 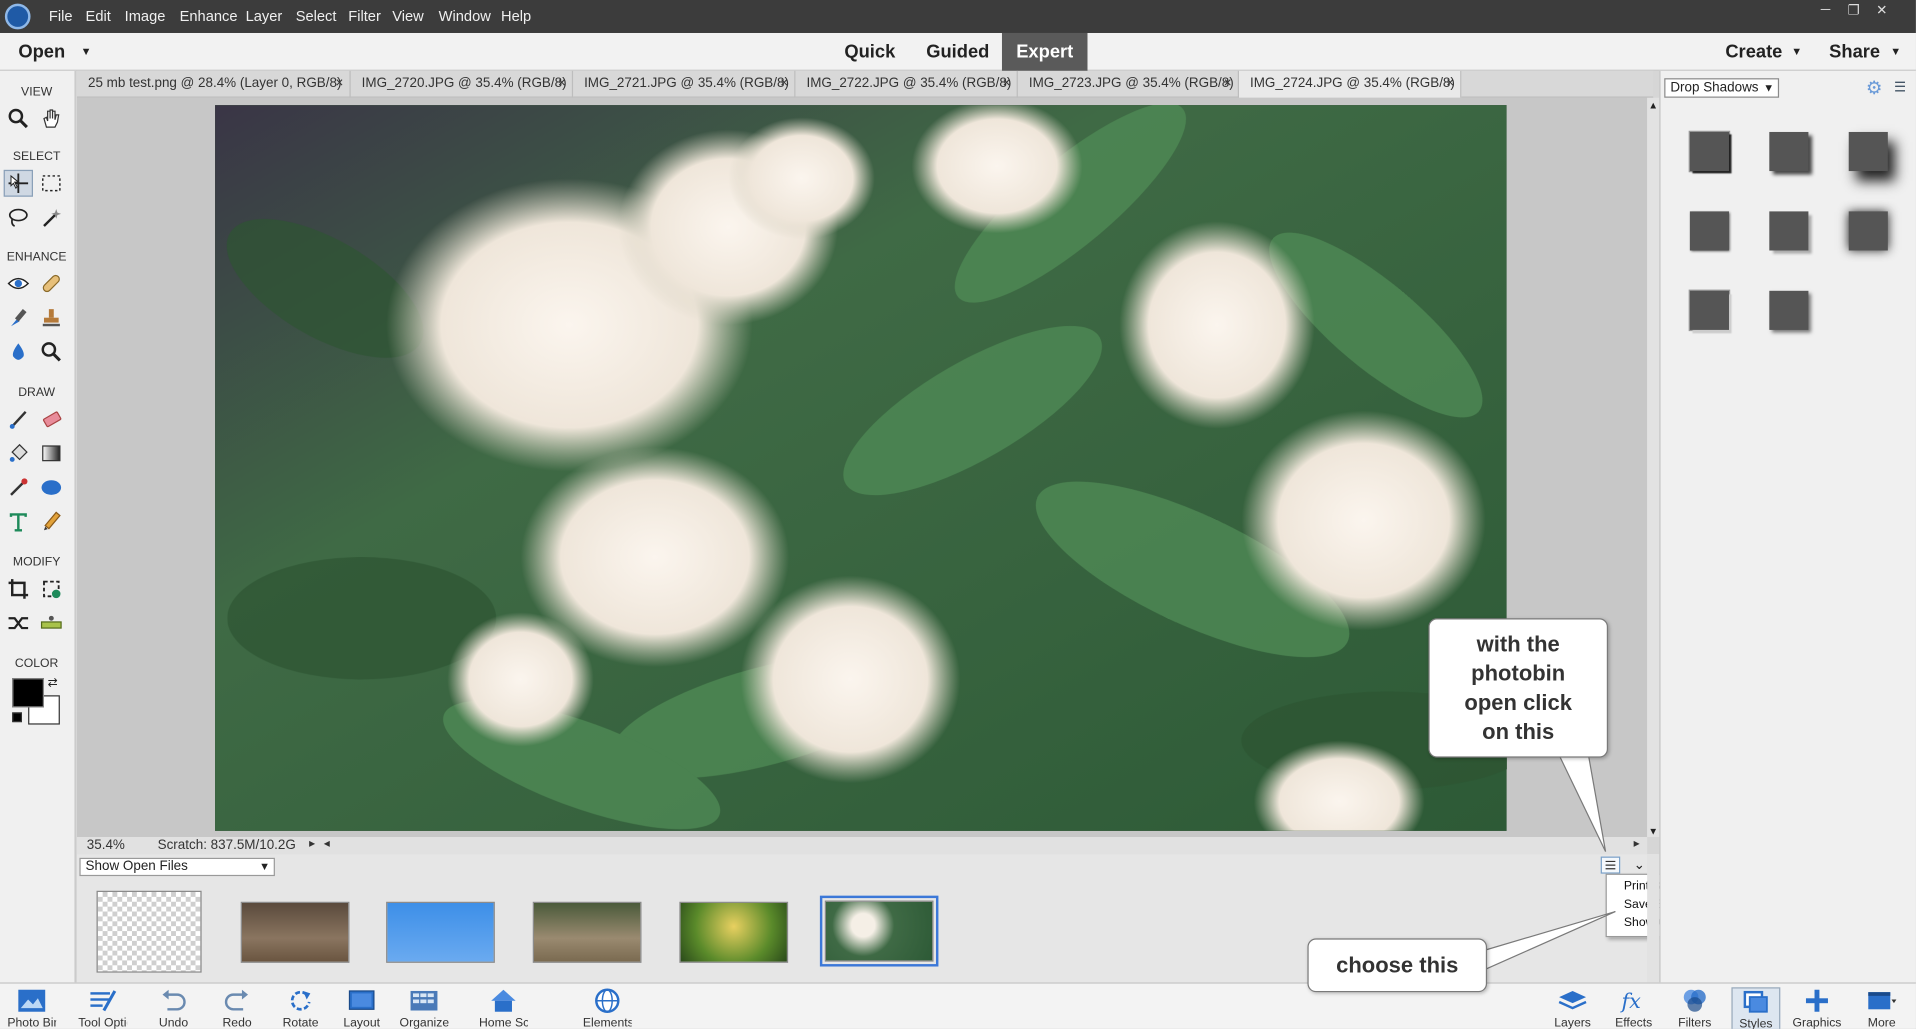 I want to click on instruction-callout-bottom: choose this, so click(x=1397, y=965).